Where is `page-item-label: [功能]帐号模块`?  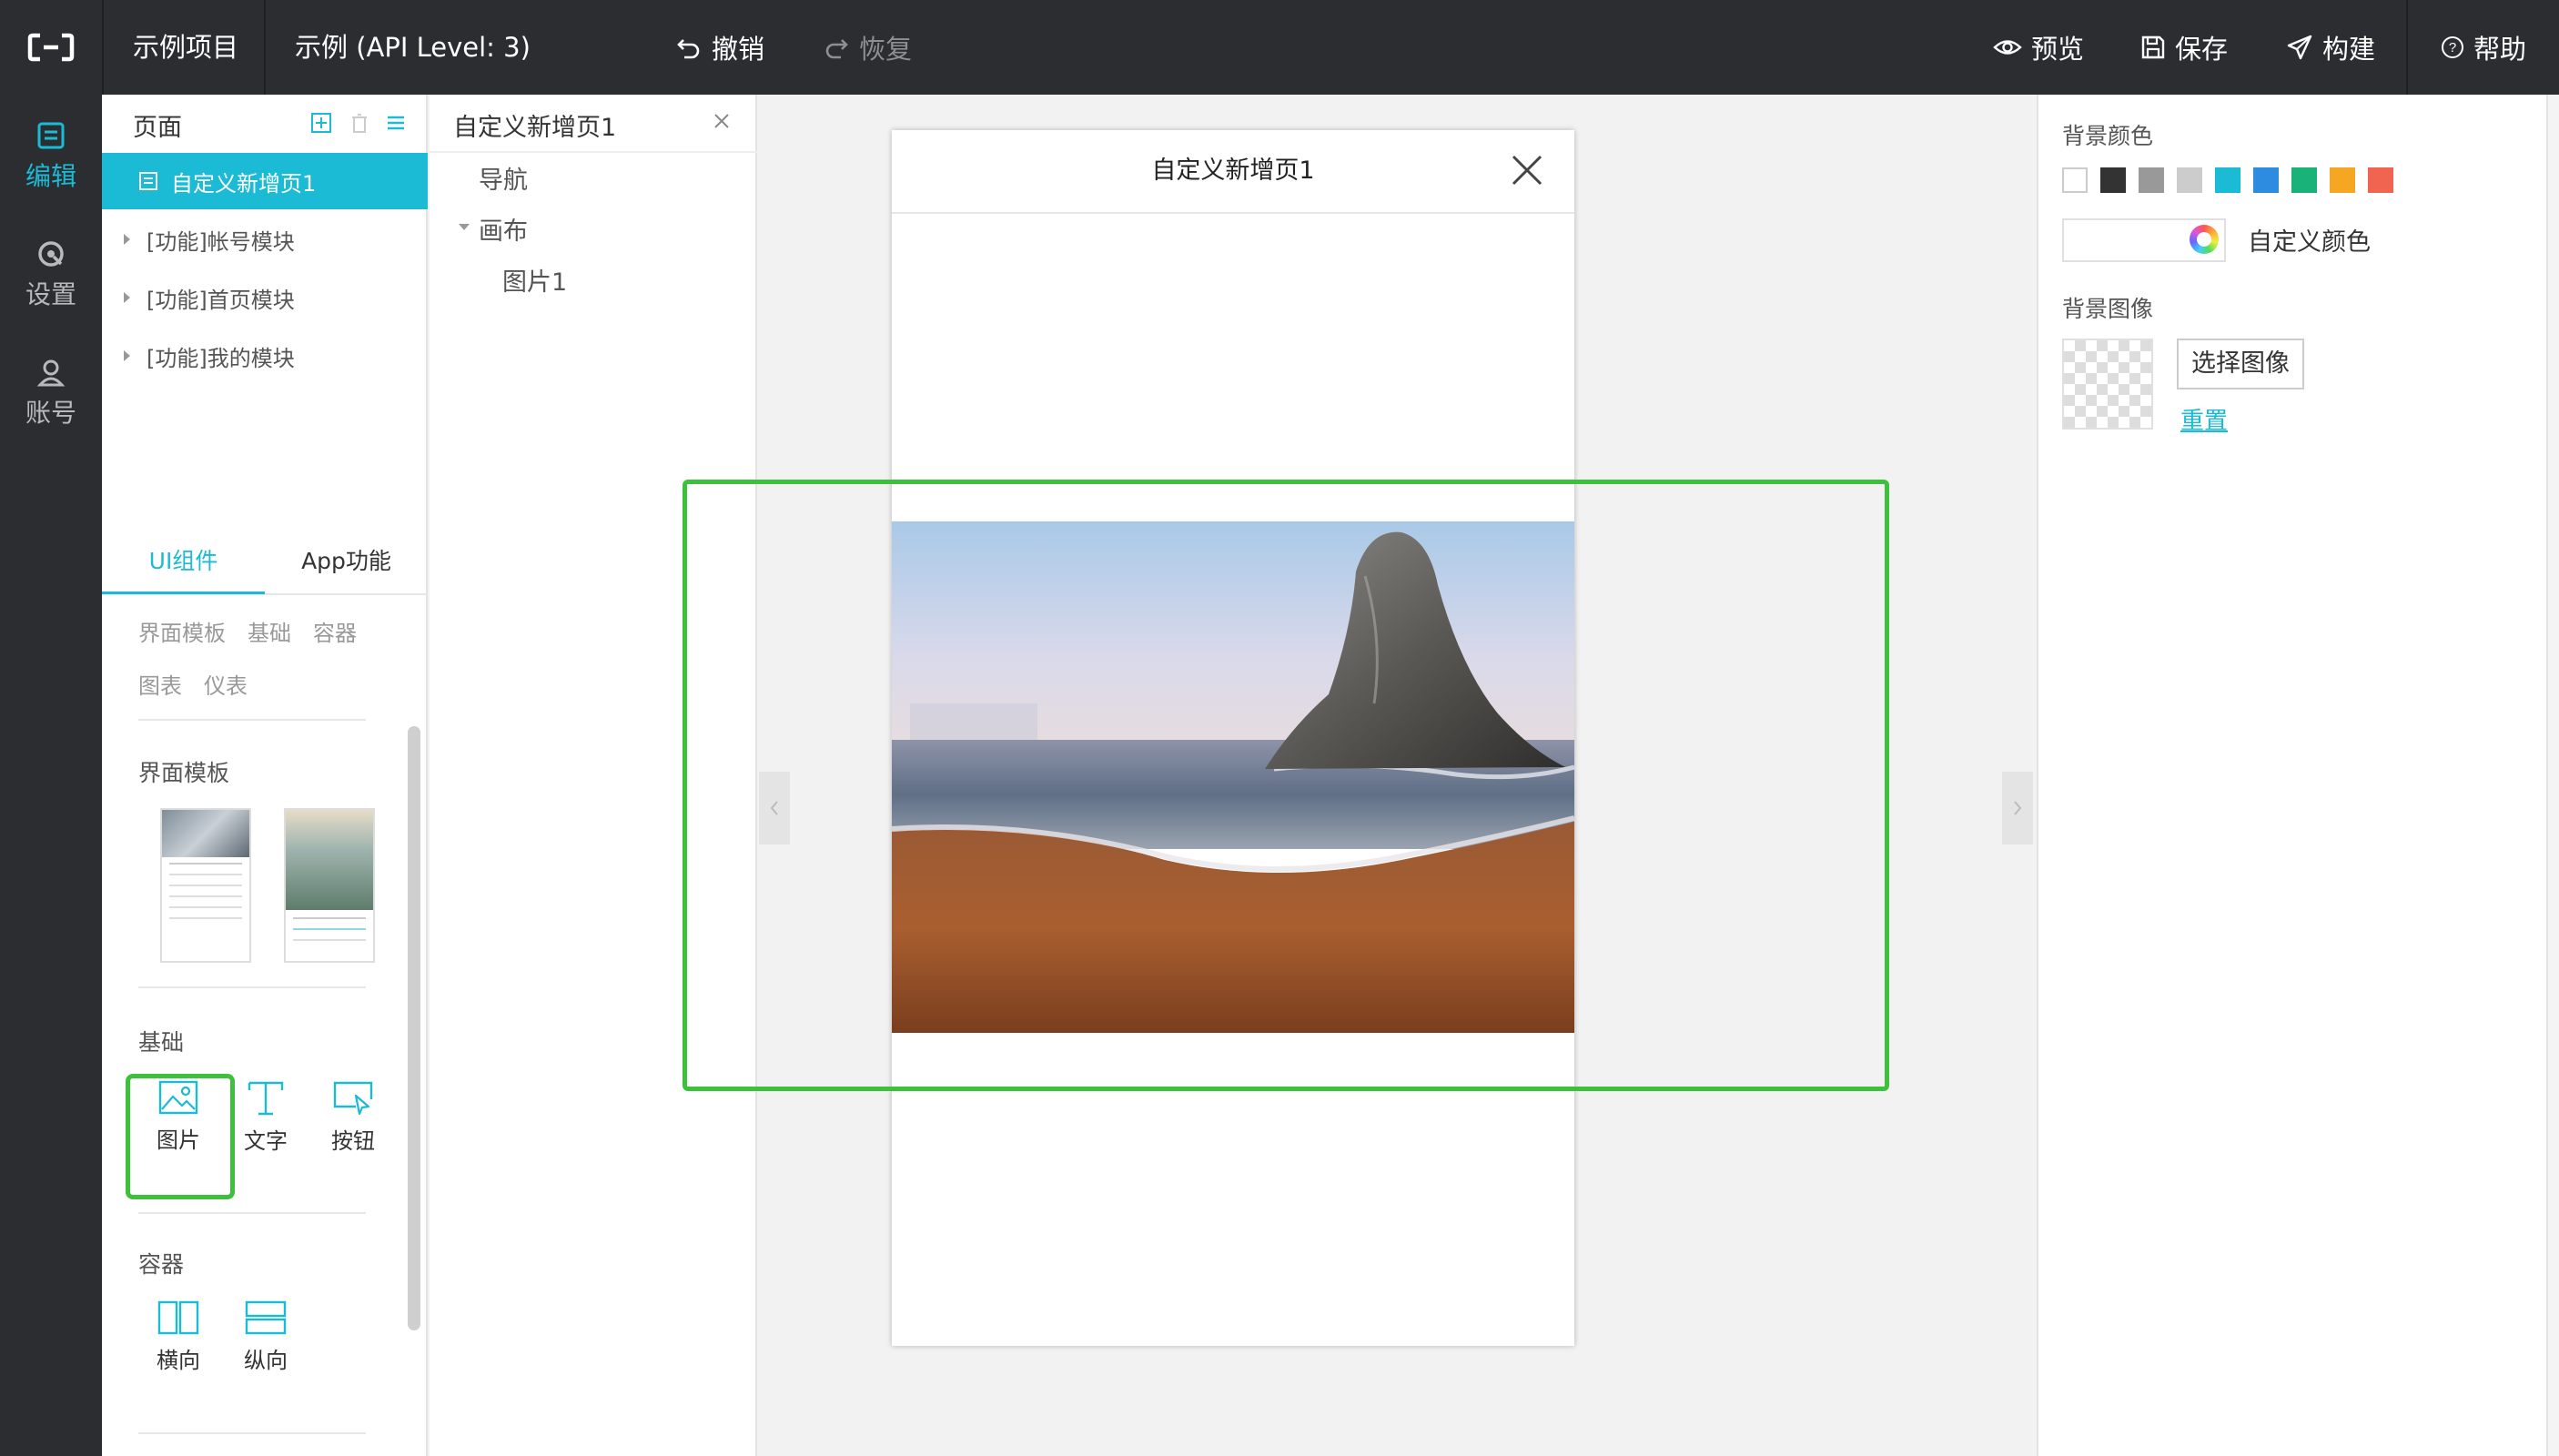
page-item-label: [功能]帐号模块 is located at coordinates (221, 242).